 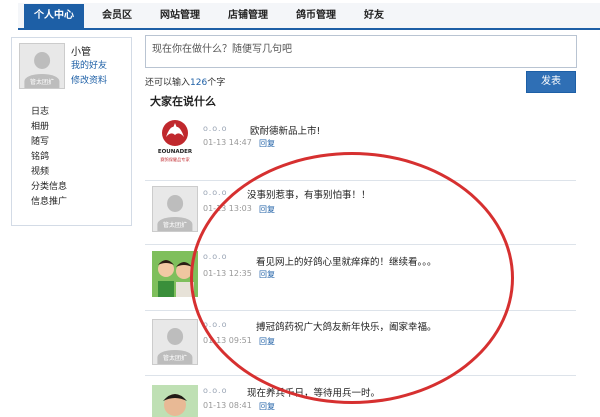 I want to click on brand-logo-icon: EOUNADER 赛鸽保健品专家, so click(x=175, y=140).